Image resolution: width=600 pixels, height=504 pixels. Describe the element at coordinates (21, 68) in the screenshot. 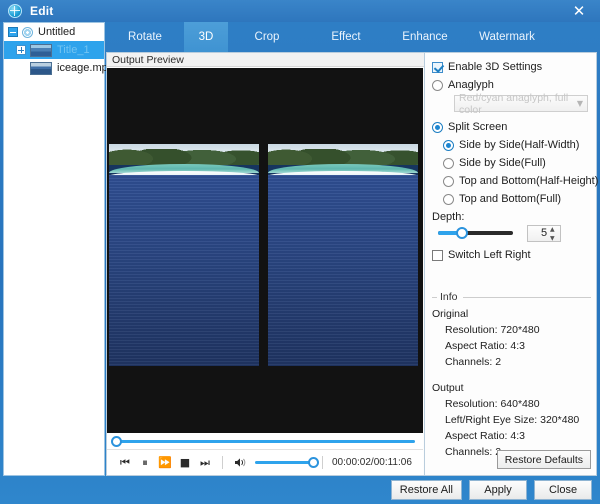

I see `tree-indent-spacer` at that location.